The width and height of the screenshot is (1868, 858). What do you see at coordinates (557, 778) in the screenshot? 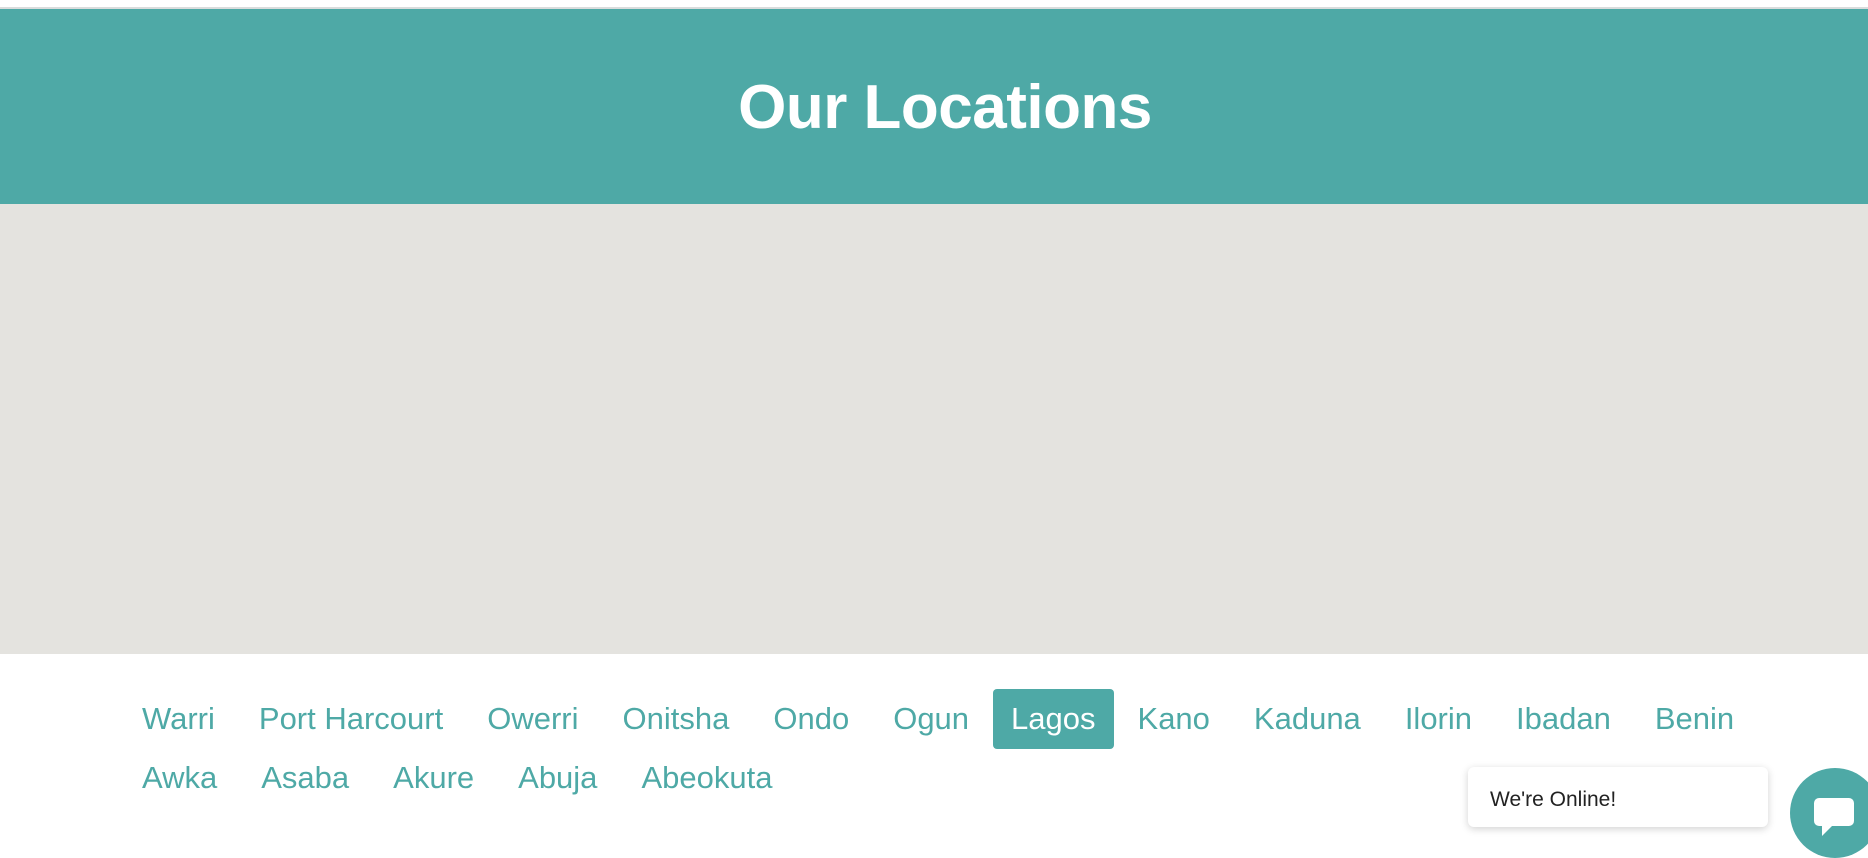
I see `location-tab-abuja: Abuja` at bounding box center [557, 778].